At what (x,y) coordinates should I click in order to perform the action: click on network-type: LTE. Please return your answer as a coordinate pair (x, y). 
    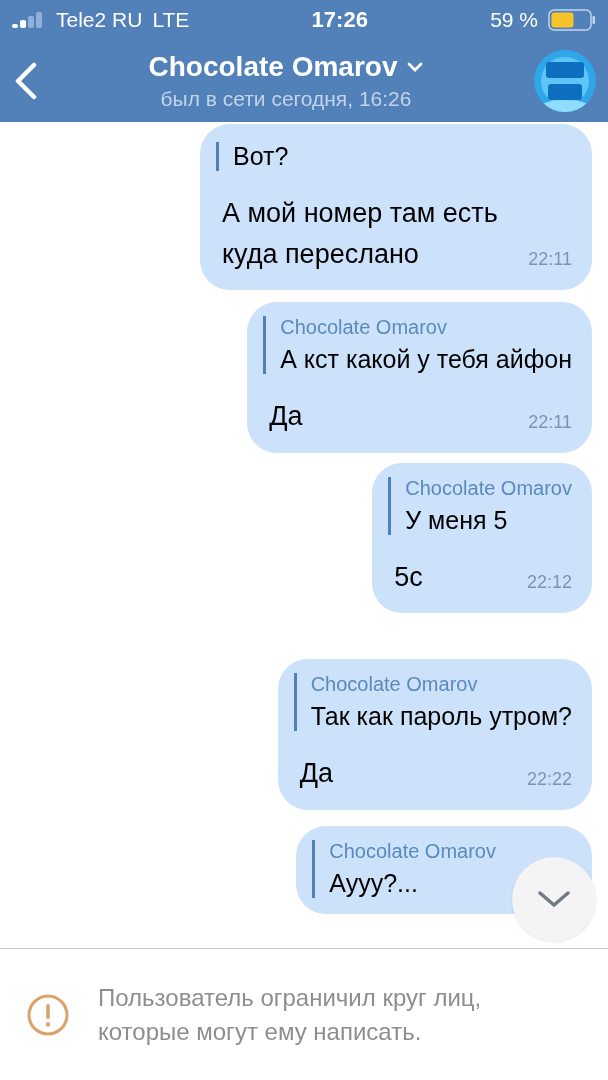
    Looking at the image, I should click on (171, 20).